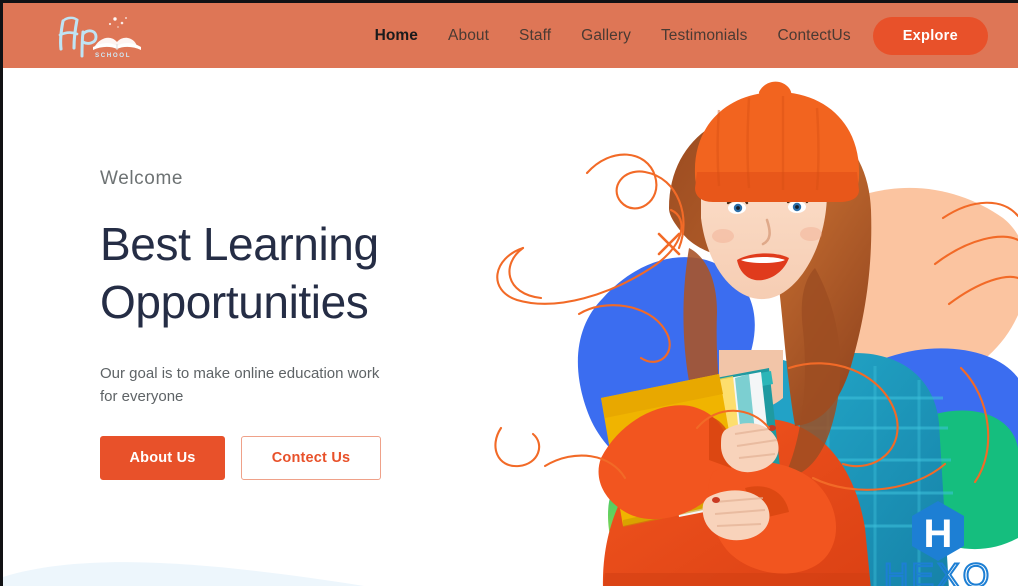 The width and height of the screenshot is (1018, 586). What do you see at coordinates (468, 36) in the screenshot?
I see `nav-item-about: About` at bounding box center [468, 36].